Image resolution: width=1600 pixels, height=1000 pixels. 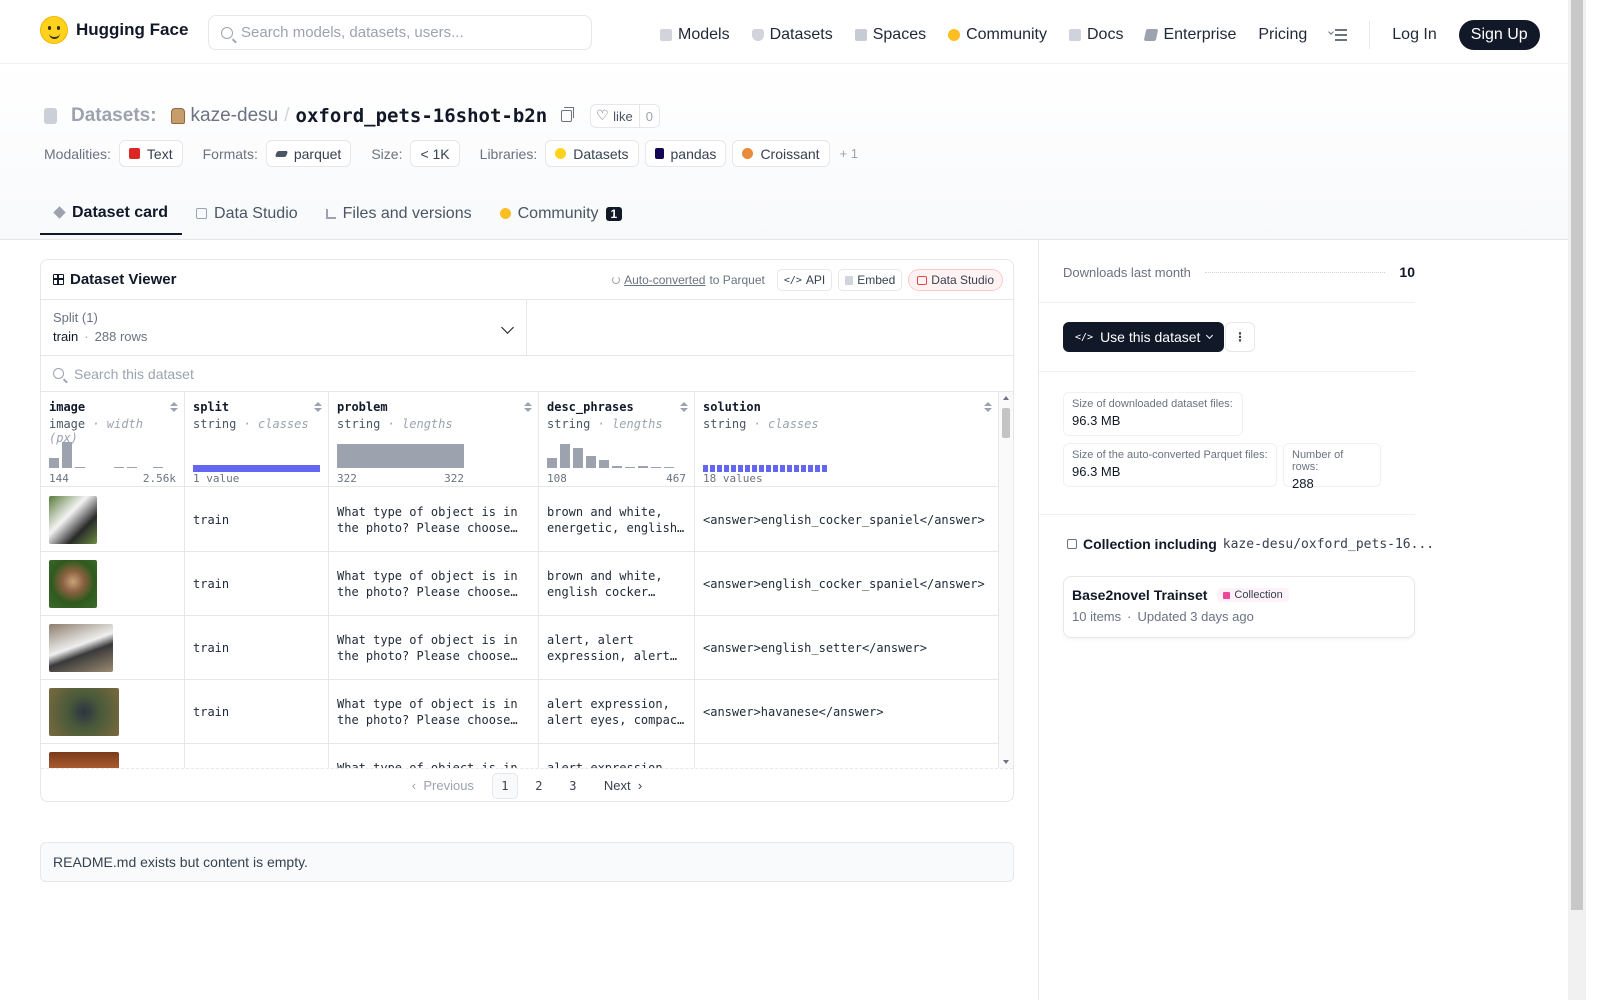 What do you see at coordinates (400, 456) in the screenshot?
I see `length-bar` at bounding box center [400, 456].